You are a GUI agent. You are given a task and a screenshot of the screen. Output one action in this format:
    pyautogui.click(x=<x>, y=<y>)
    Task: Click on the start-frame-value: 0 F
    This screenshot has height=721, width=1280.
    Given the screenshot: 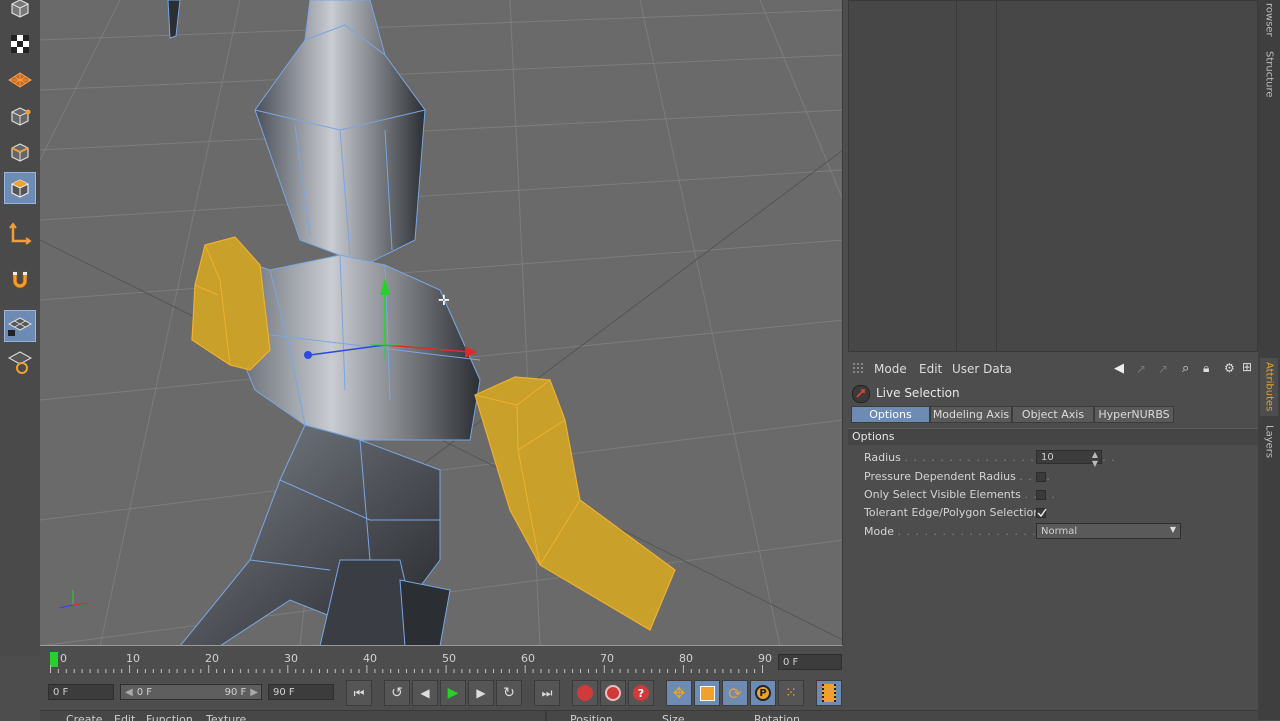 What is the action you would take?
    pyautogui.click(x=61, y=692)
    